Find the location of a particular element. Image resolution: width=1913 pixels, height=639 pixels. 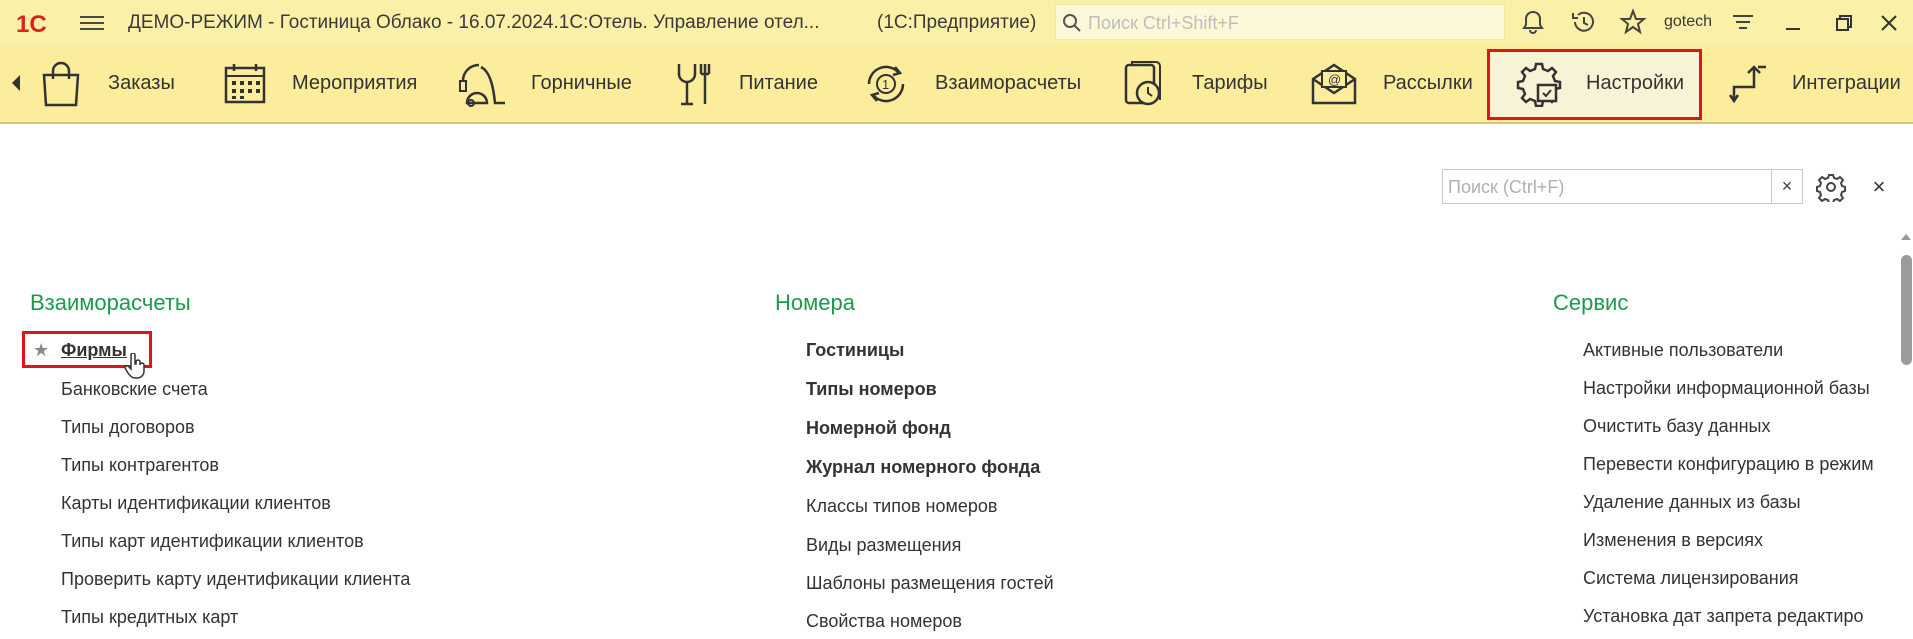

search-icon is located at coordinates (1072, 23).